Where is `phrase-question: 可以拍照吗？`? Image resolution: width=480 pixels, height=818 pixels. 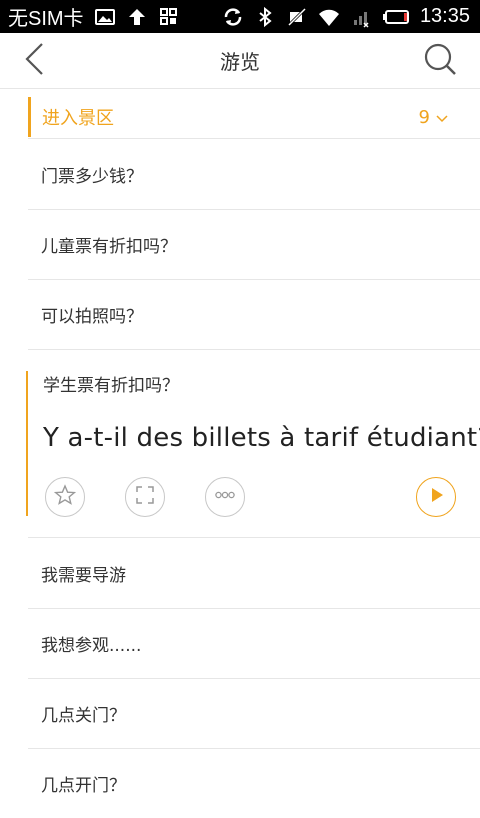
phrase-question: 可以拍照吗？ is located at coordinates (92, 316).